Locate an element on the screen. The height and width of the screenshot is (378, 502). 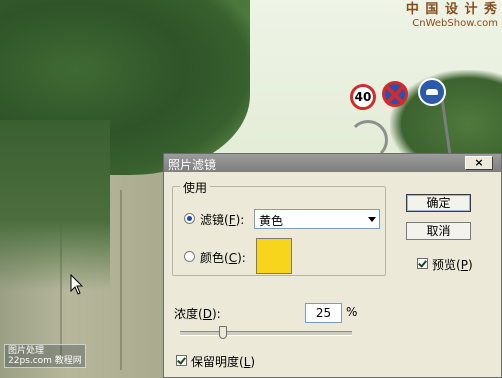
watermark-title: 中 国 设 计 秀 is located at coordinates (451, 9).